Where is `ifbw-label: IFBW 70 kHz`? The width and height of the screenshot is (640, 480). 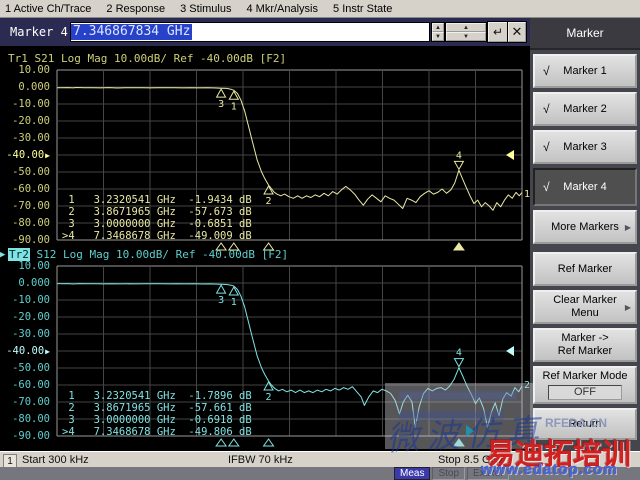
ifbw-label: IFBW 70 kHz is located at coordinates (260, 460).